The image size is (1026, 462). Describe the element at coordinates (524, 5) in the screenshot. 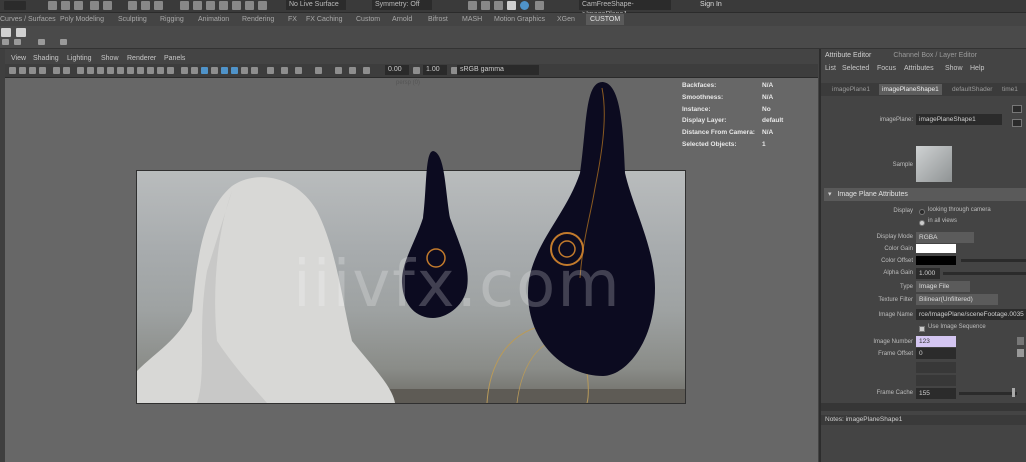

I see `arnold-icon` at that location.